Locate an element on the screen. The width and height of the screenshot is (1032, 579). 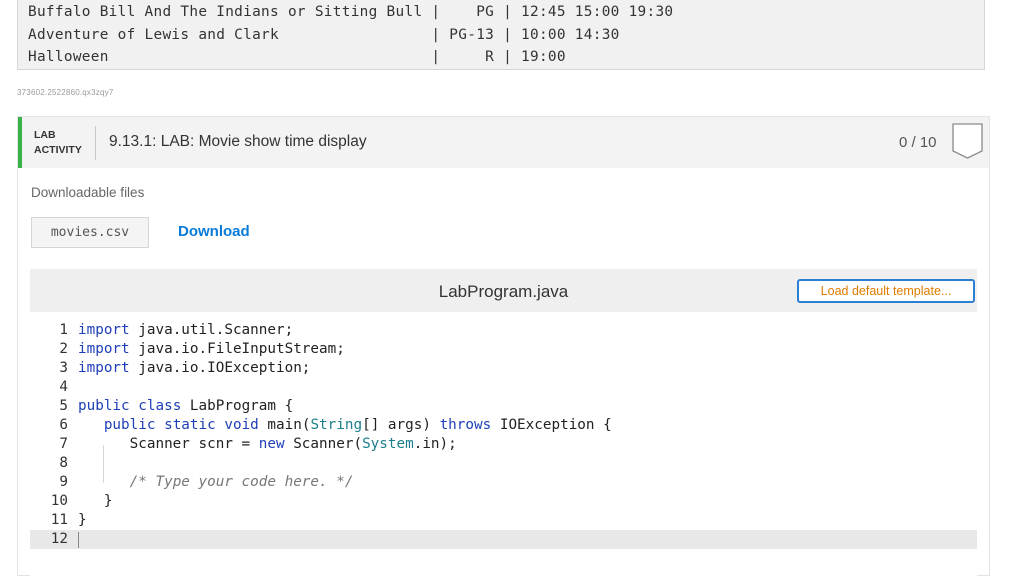
line-number: 4 is located at coordinates (63, 387).